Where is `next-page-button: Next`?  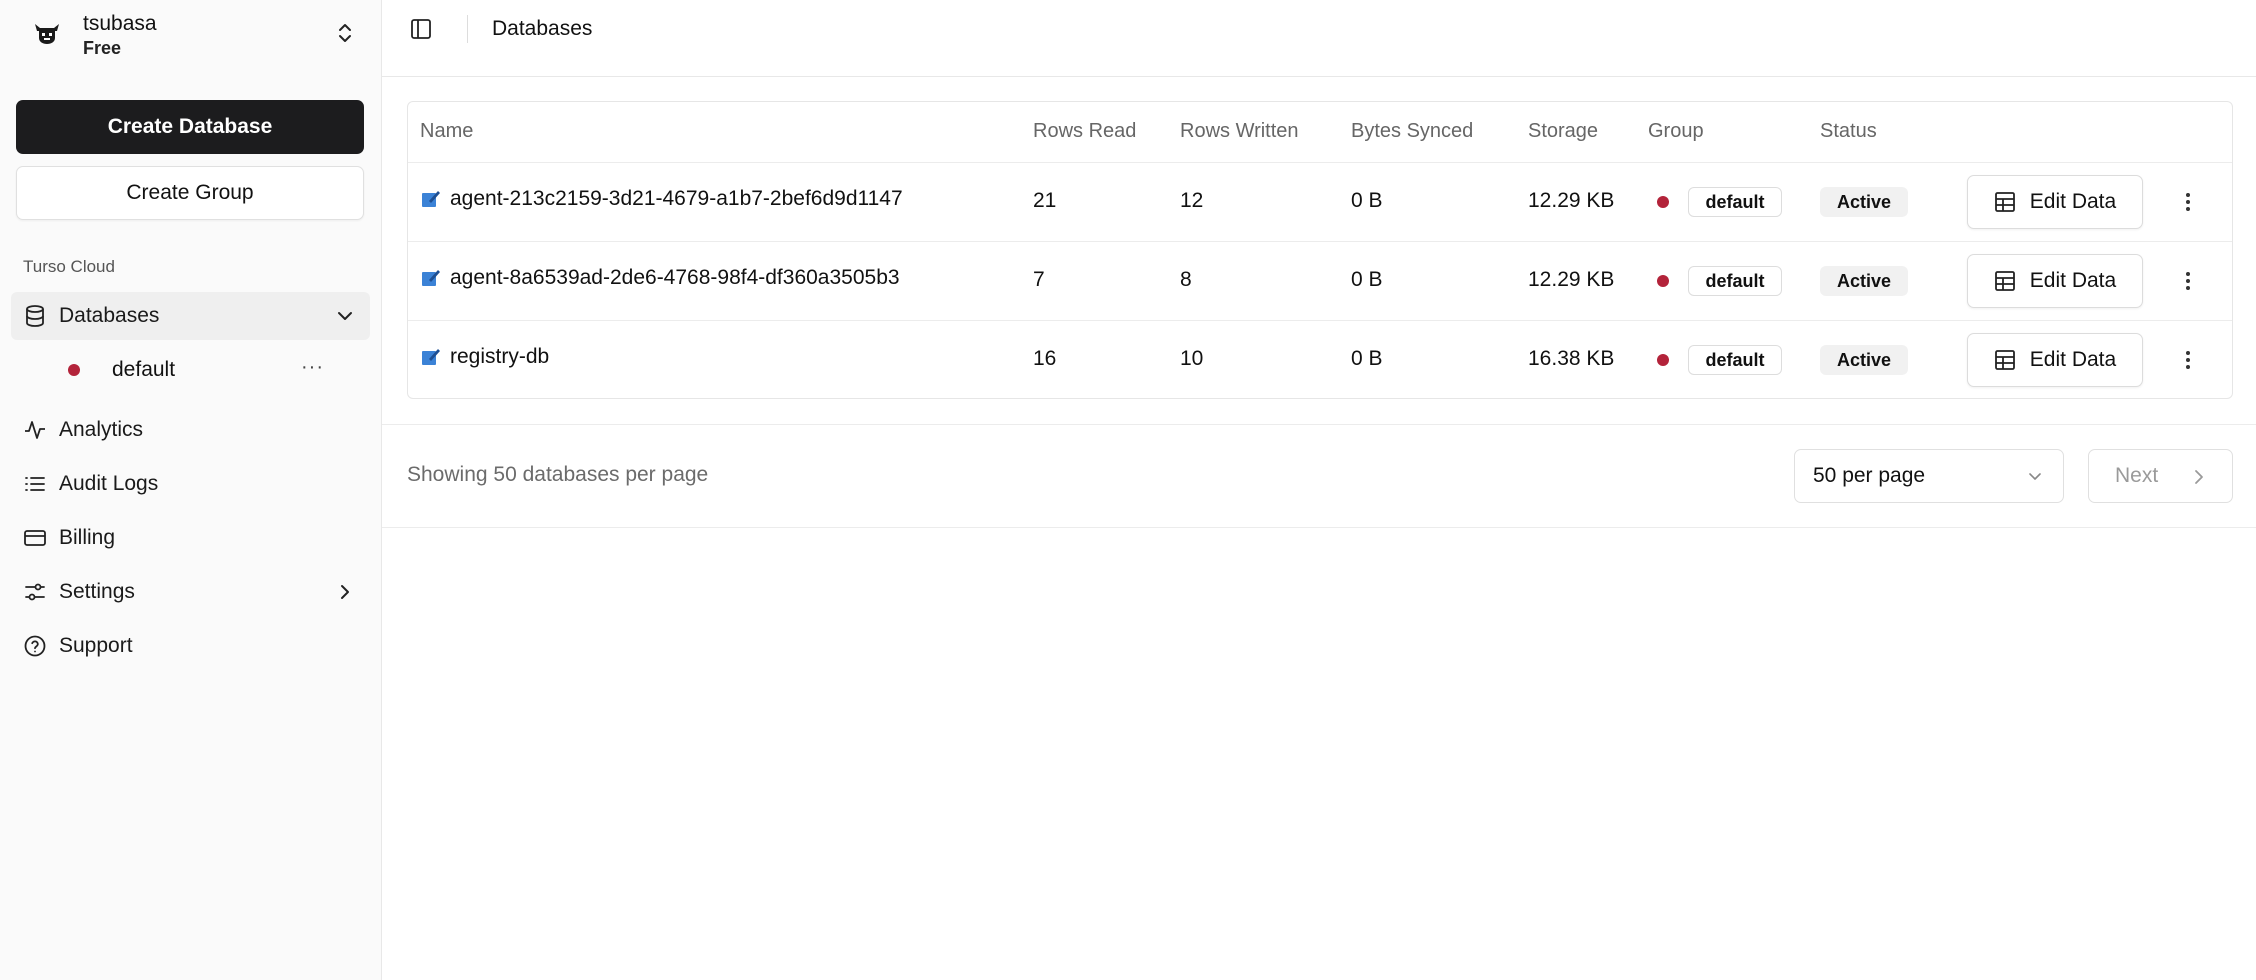
next-page-button: Next is located at coordinates (2160, 476).